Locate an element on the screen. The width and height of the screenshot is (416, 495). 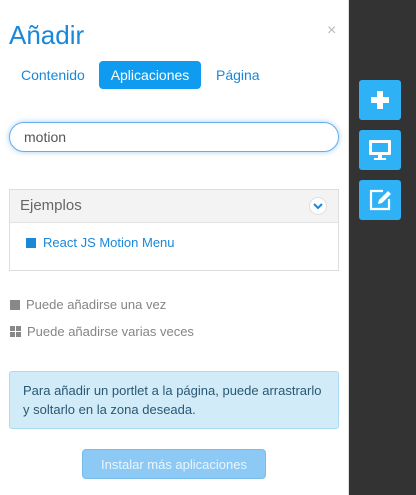
legend-multiple-label: Puede añadirse varias veces is located at coordinates (110, 331).